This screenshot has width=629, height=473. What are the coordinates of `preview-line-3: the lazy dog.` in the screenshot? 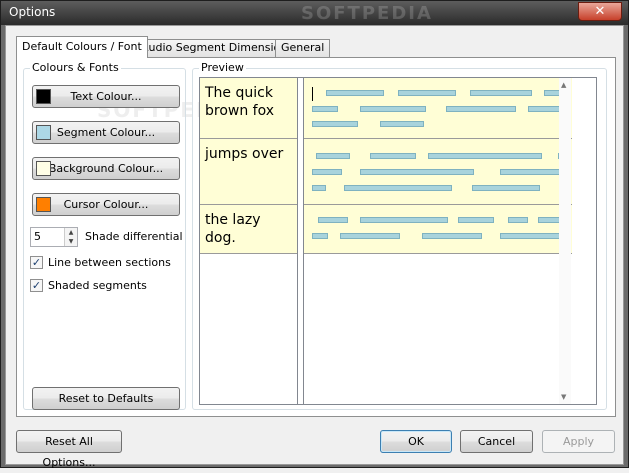 It's located at (248, 229).